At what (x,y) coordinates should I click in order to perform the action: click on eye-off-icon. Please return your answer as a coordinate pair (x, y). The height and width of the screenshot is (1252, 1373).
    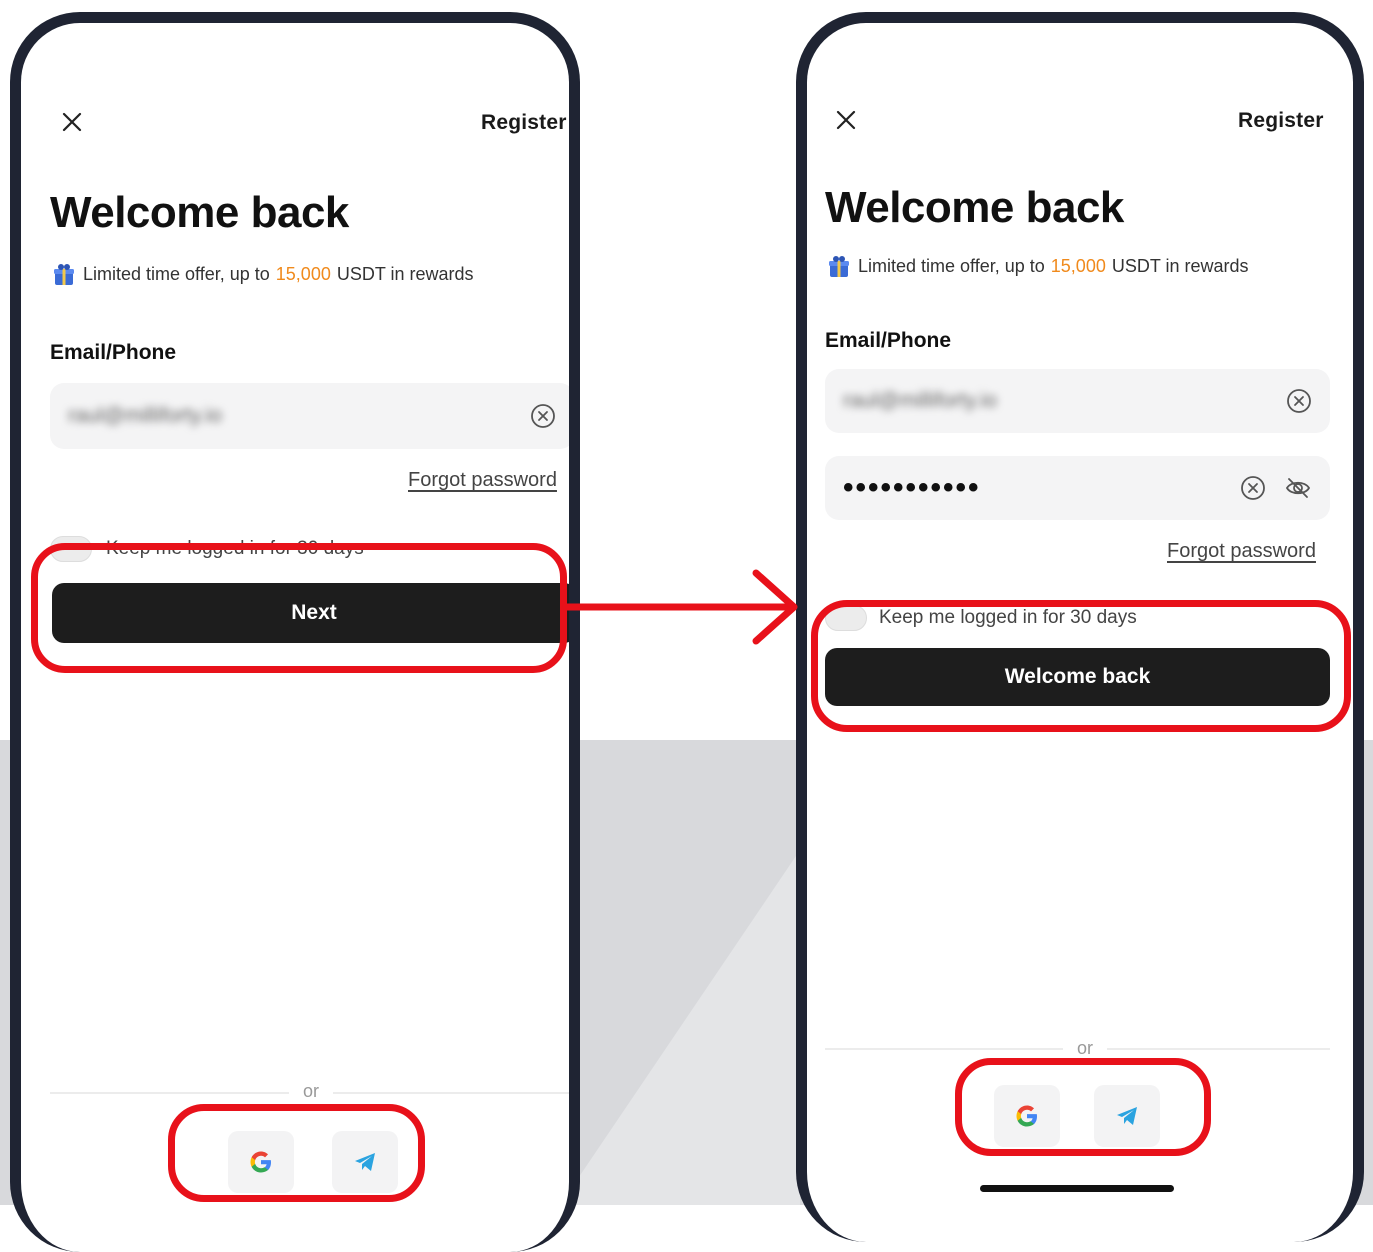
    Looking at the image, I should click on (1298, 488).